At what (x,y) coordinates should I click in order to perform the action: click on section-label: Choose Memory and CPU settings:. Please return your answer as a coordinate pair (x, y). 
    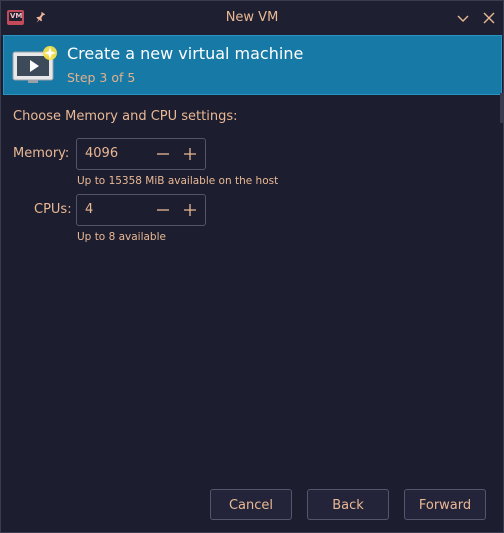
    Looking at the image, I should click on (125, 116).